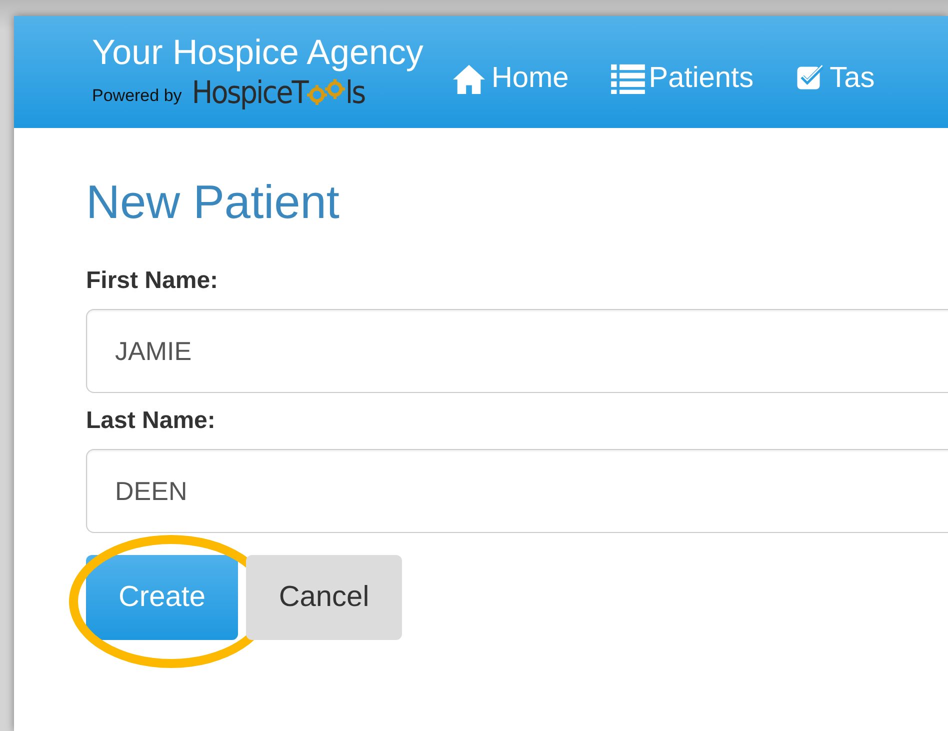 The image size is (948, 731). I want to click on home-icon, so click(469, 78).